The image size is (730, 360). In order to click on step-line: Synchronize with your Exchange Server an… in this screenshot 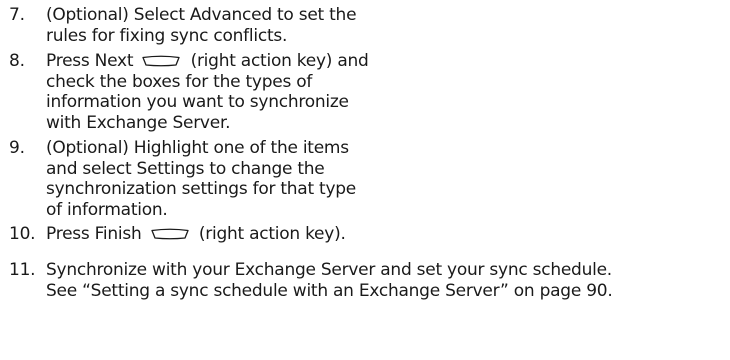, I will do `click(329, 270)`.